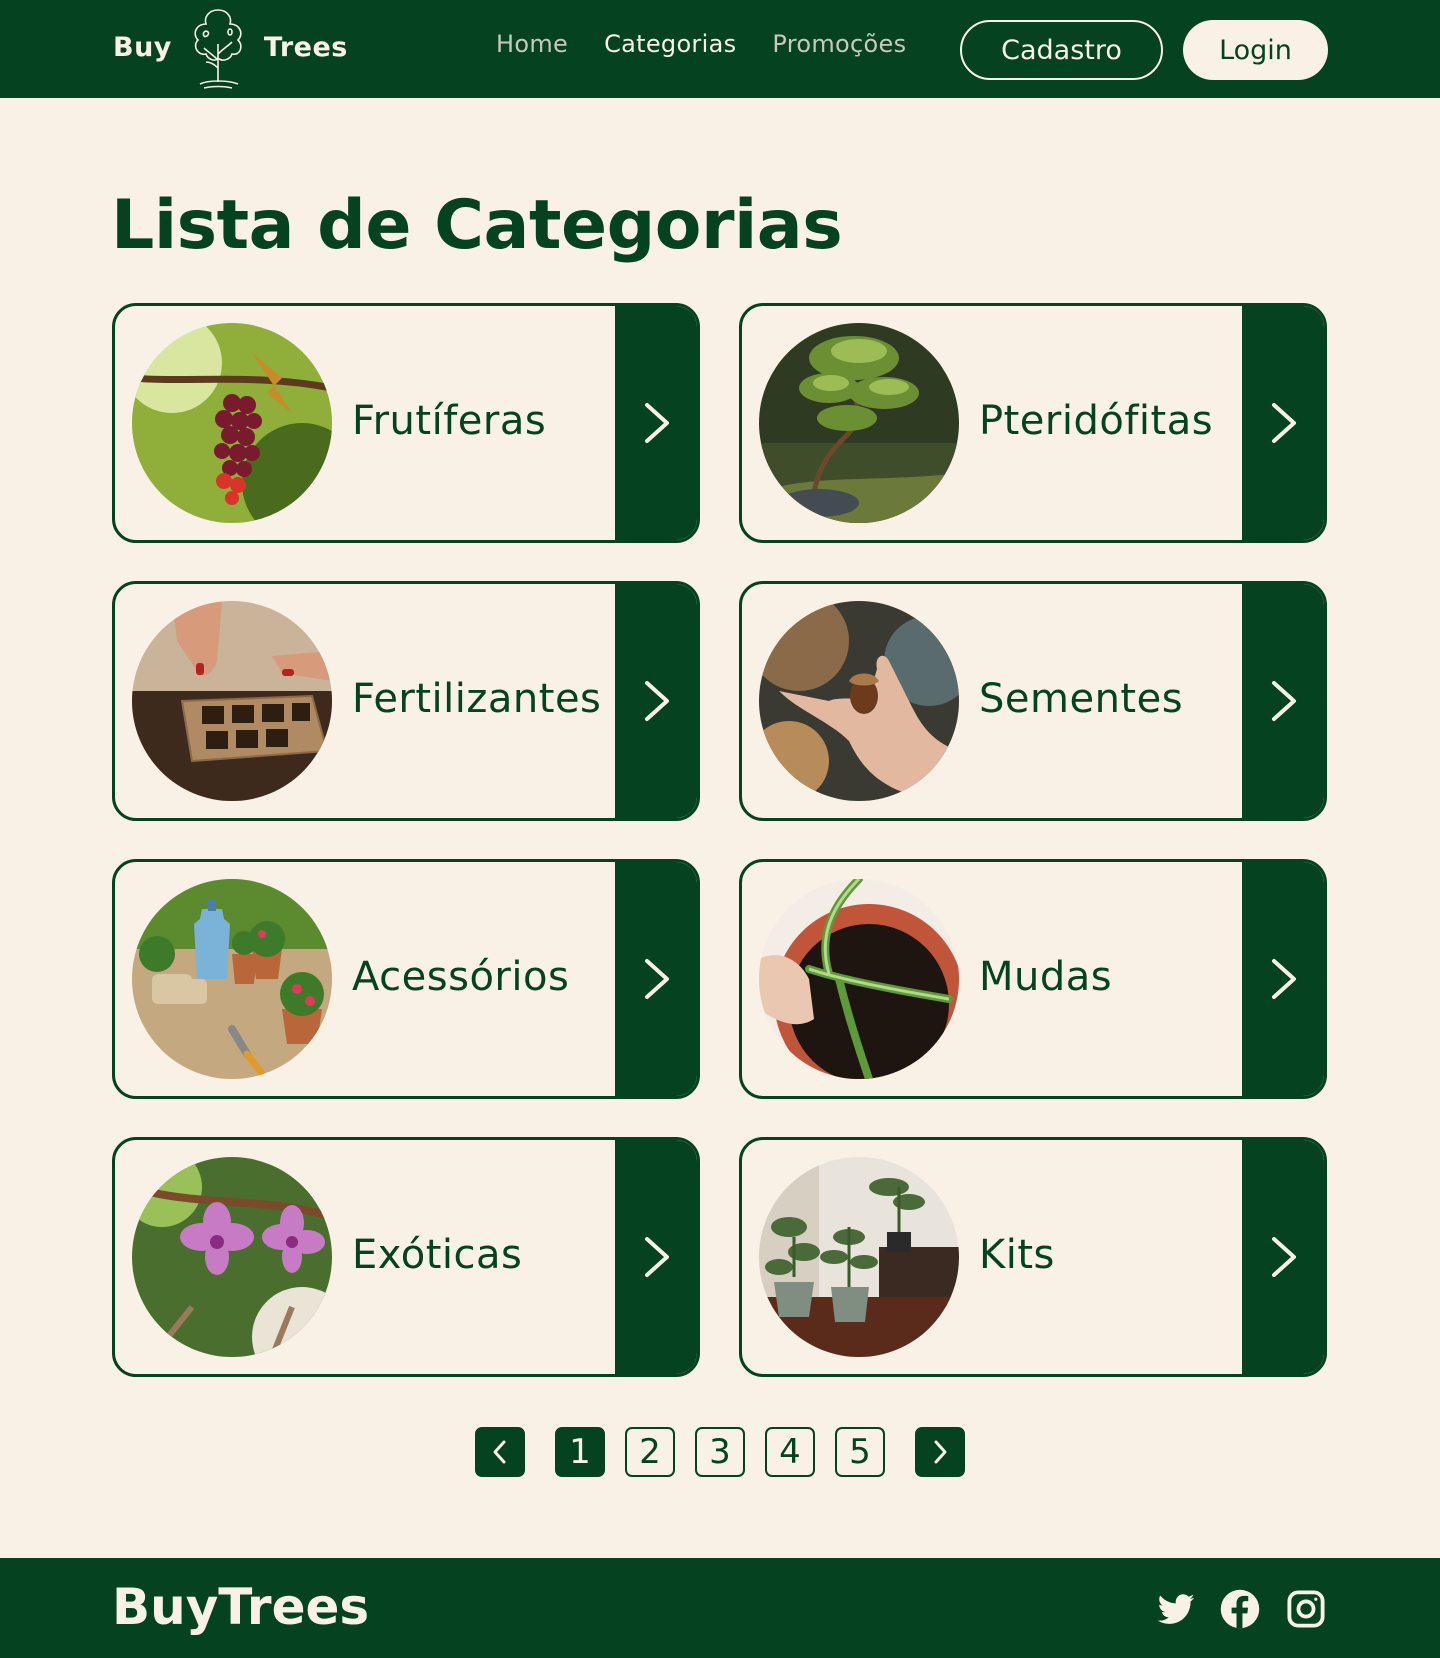  What do you see at coordinates (580, 1452) in the screenshot?
I see `page-button-1: 1` at bounding box center [580, 1452].